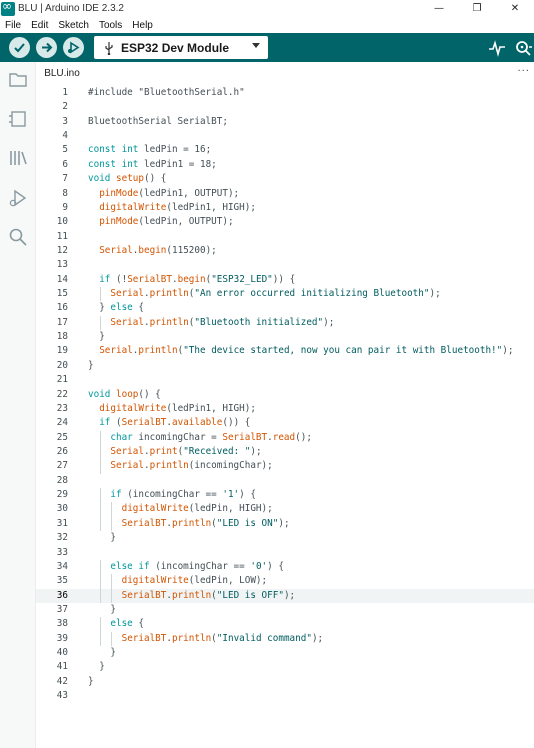 The height and width of the screenshot is (748, 534). What do you see at coordinates (230, 466) in the screenshot?
I see `code-token: (incomingChar);` at bounding box center [230, 466].